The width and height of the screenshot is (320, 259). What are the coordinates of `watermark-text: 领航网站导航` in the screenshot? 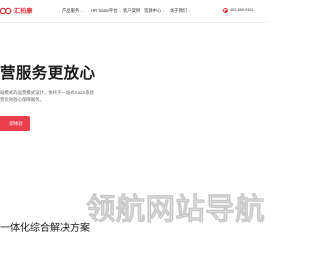 It's located at (175, 210).